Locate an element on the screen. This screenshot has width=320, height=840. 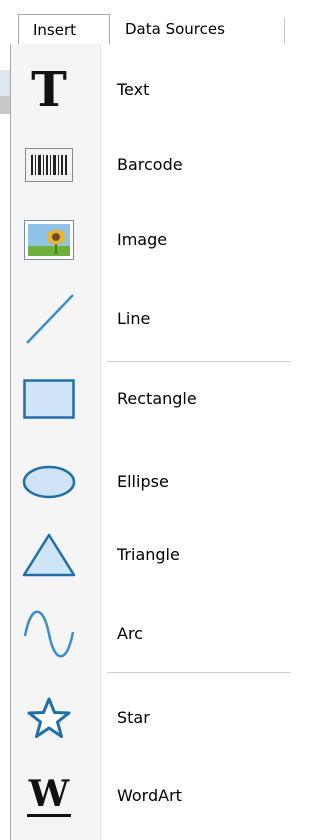
insert-item-label: Arc is located at coordinates (130, 633).